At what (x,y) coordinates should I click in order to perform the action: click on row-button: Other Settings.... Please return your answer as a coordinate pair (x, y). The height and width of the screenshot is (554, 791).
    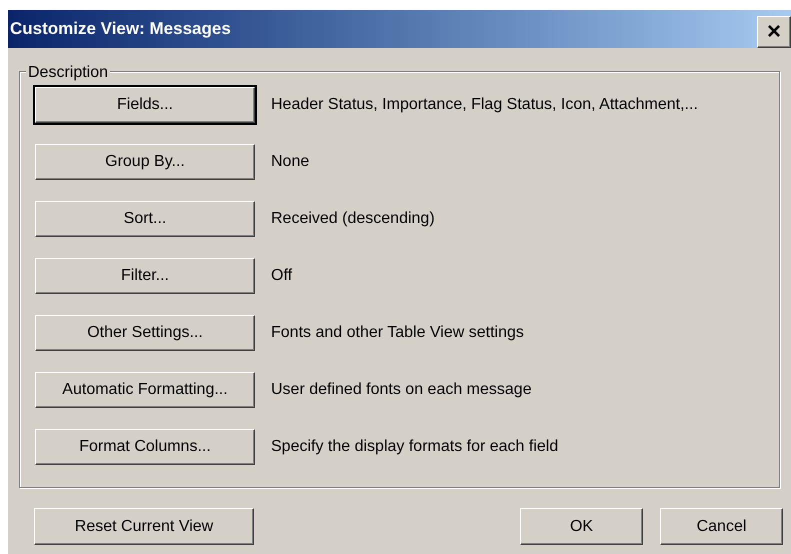
    Looking at the image, I should click on (145, 333).